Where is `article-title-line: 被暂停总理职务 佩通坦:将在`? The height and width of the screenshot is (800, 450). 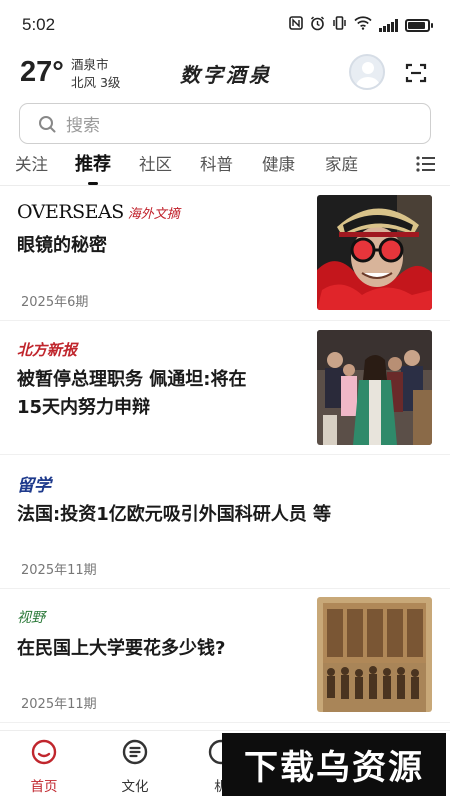 article-title-line: 被暂停总理职务 佩通坦:将在 is located at coordinates (132, 379).